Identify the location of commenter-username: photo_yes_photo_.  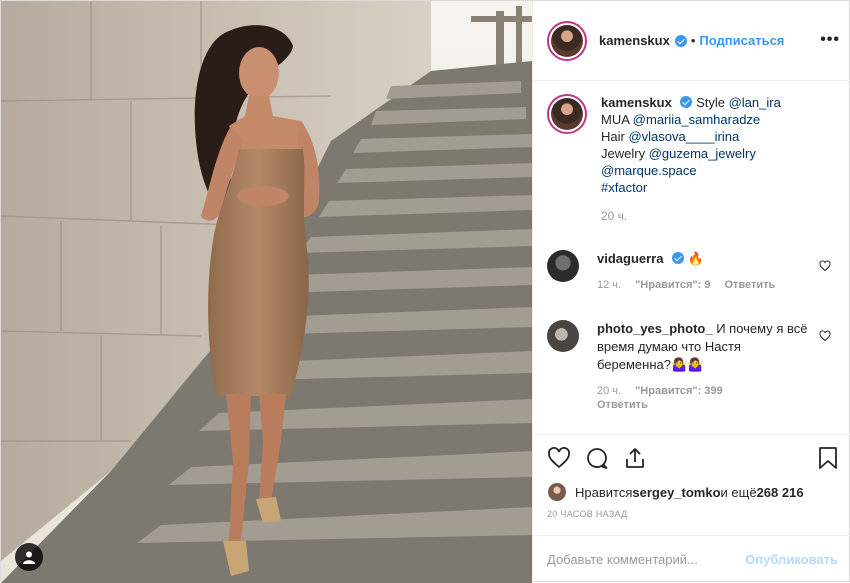
(655, 328).